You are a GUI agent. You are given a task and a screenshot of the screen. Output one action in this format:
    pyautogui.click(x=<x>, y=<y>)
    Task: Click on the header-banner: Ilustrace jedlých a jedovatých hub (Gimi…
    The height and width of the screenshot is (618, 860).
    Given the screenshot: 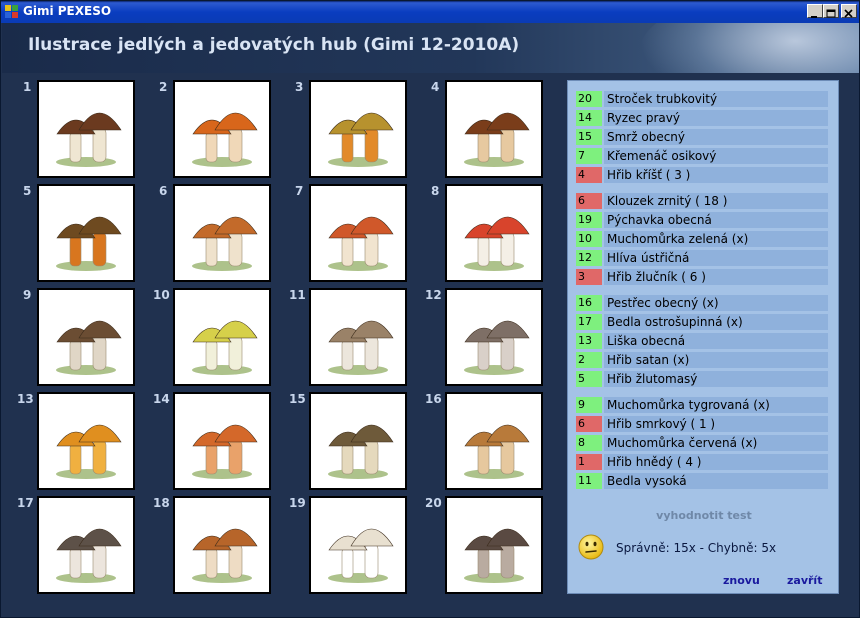 What is the action you would take?
    pyautogui.click(x=430, y=48)
    